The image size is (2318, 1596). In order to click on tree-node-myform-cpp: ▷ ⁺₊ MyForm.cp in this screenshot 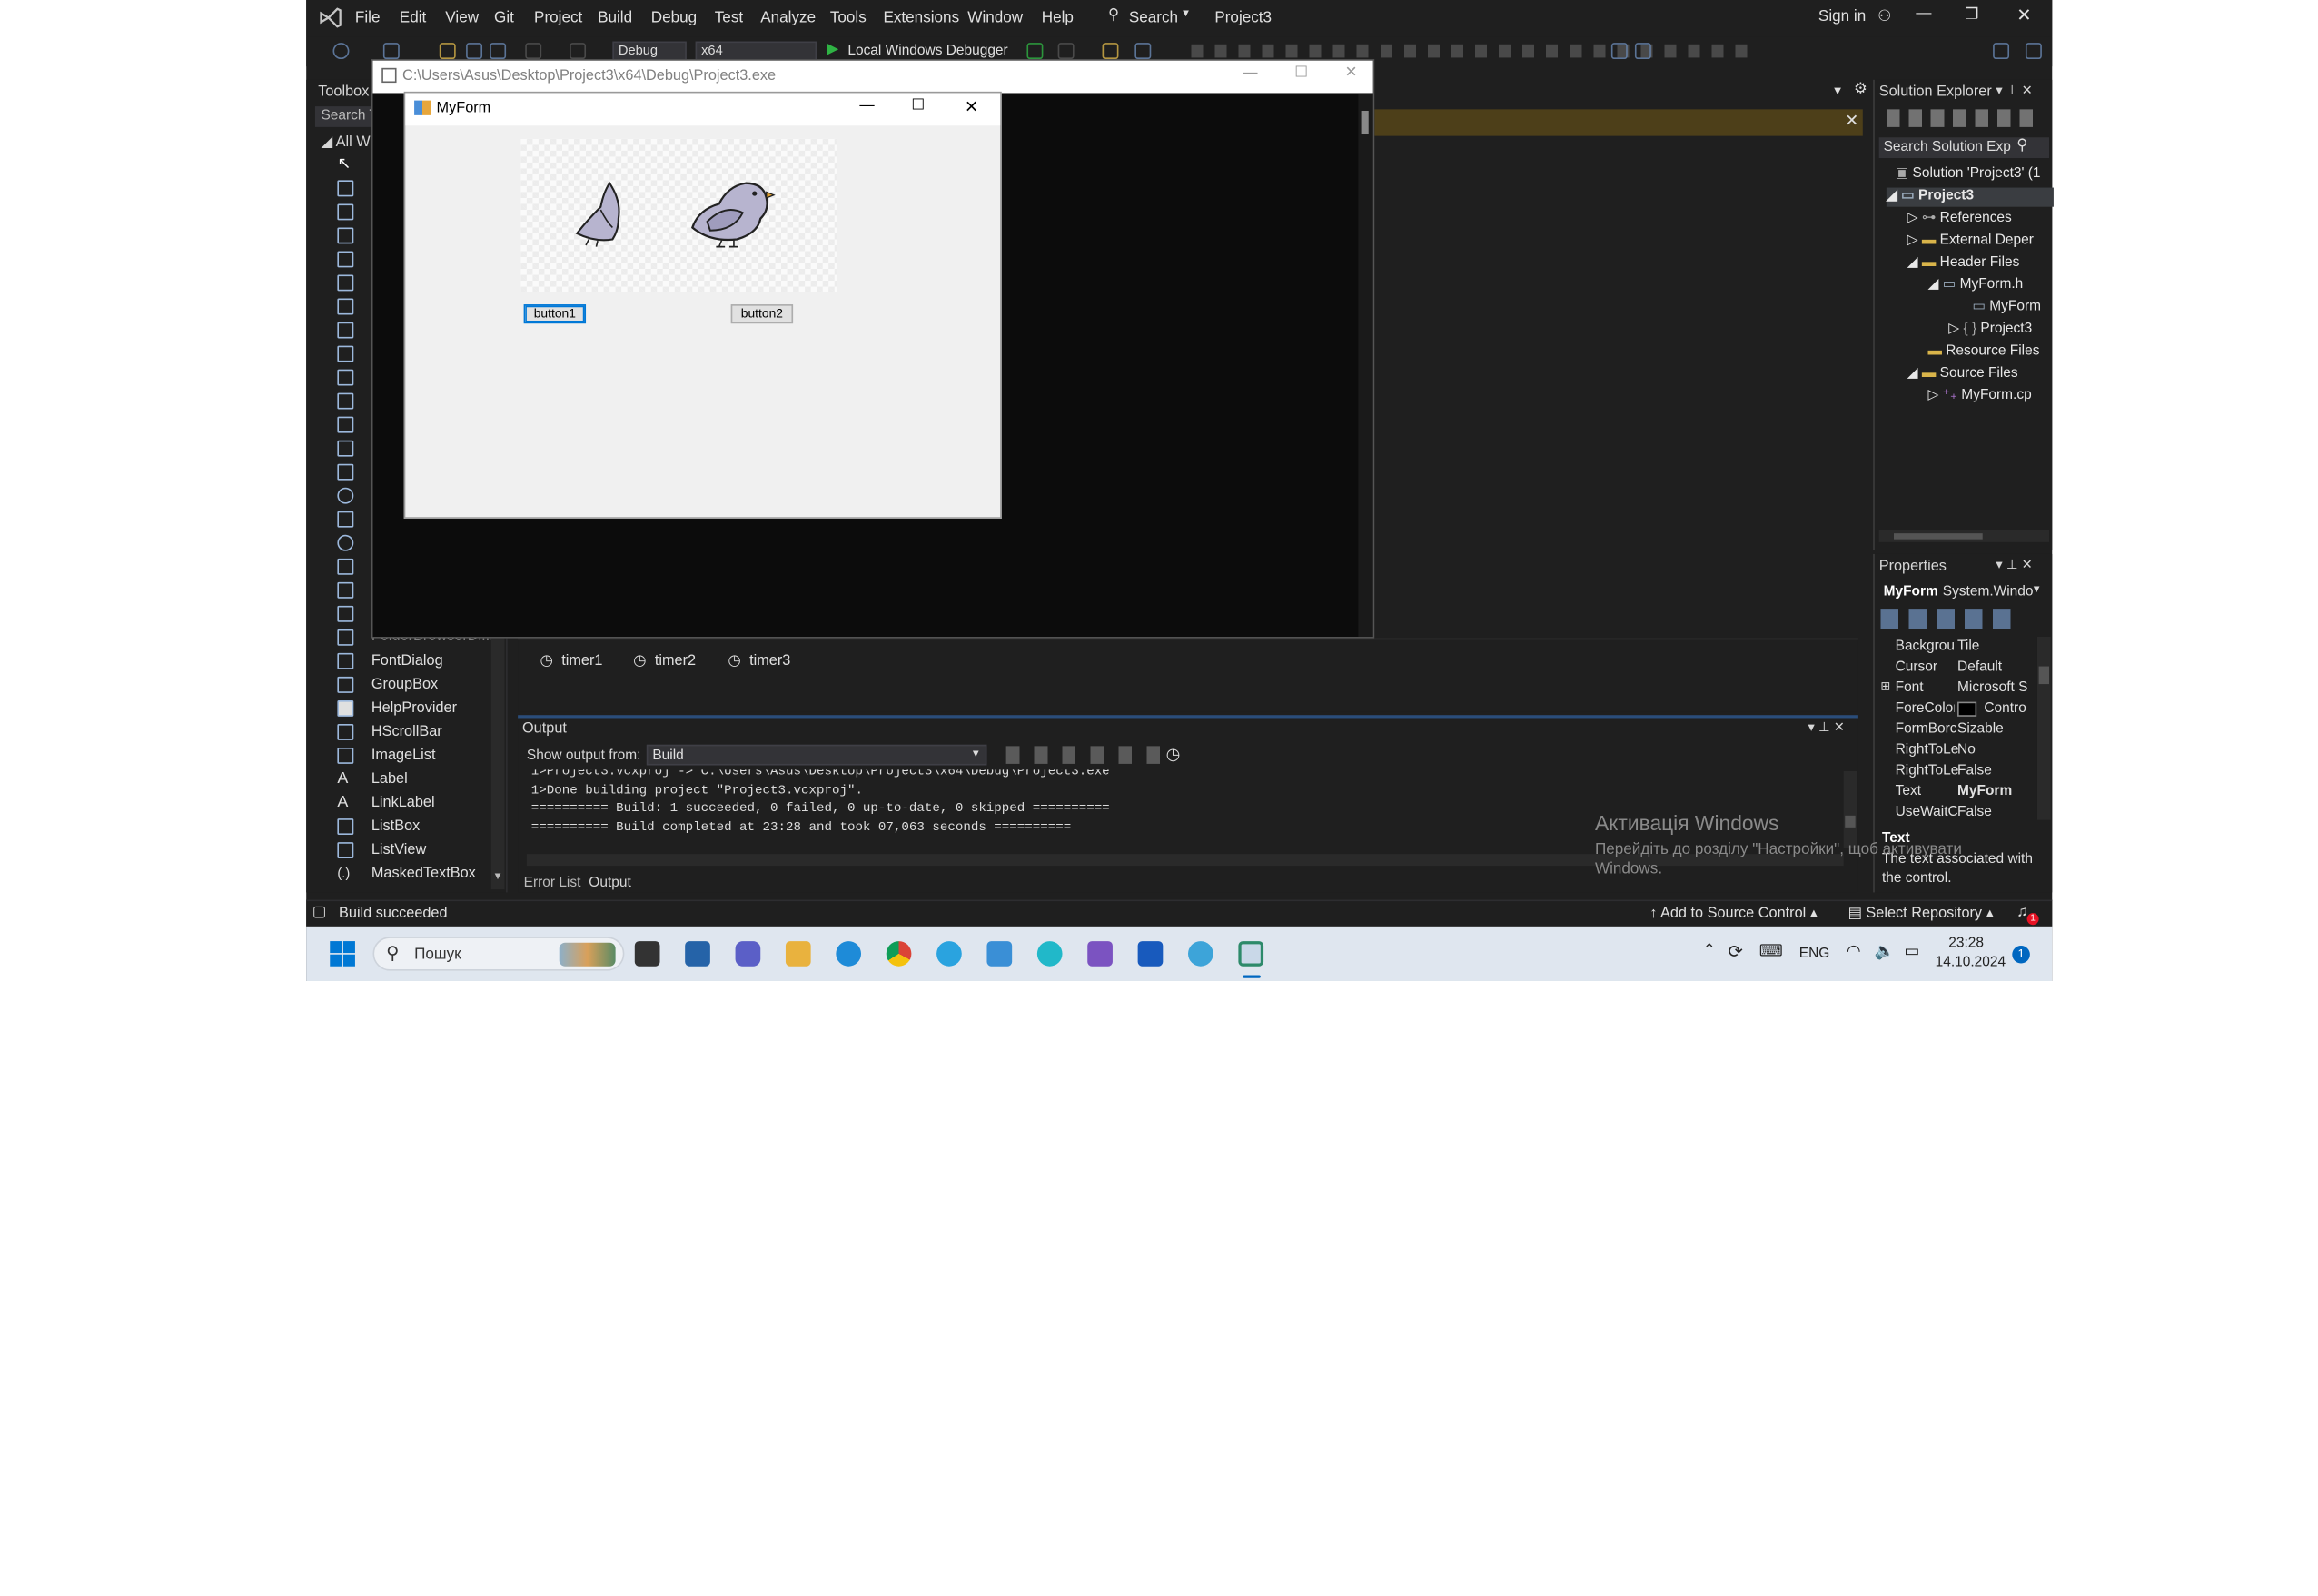, I will do `click(1979, 395)`.